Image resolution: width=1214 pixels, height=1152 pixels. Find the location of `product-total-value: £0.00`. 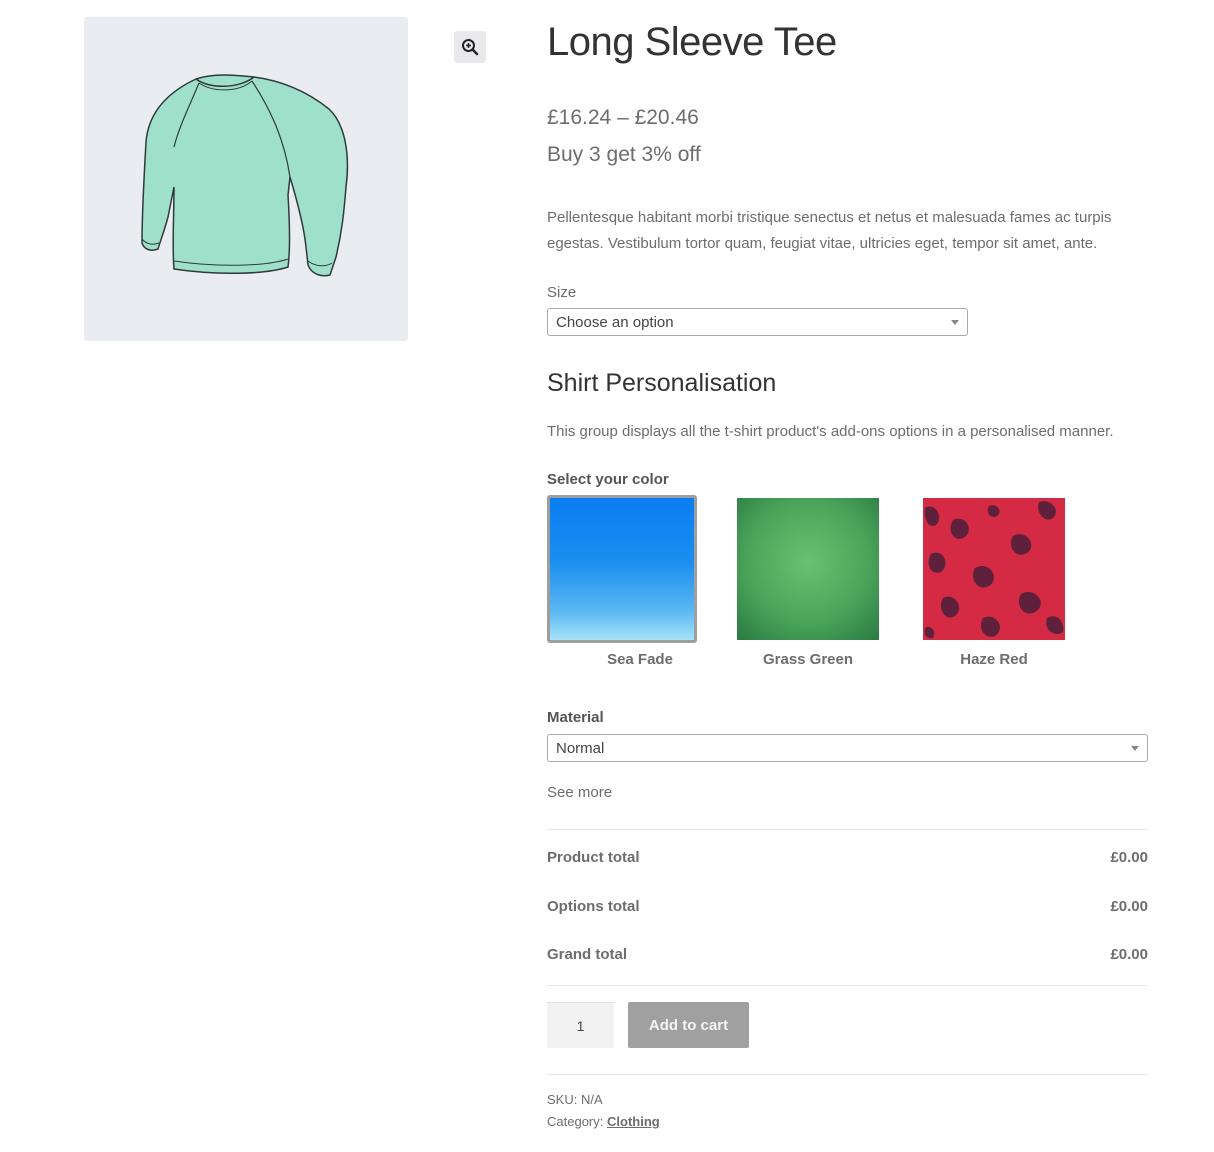

product-total-value: £0.00 is located at coordinates (1129, 857).